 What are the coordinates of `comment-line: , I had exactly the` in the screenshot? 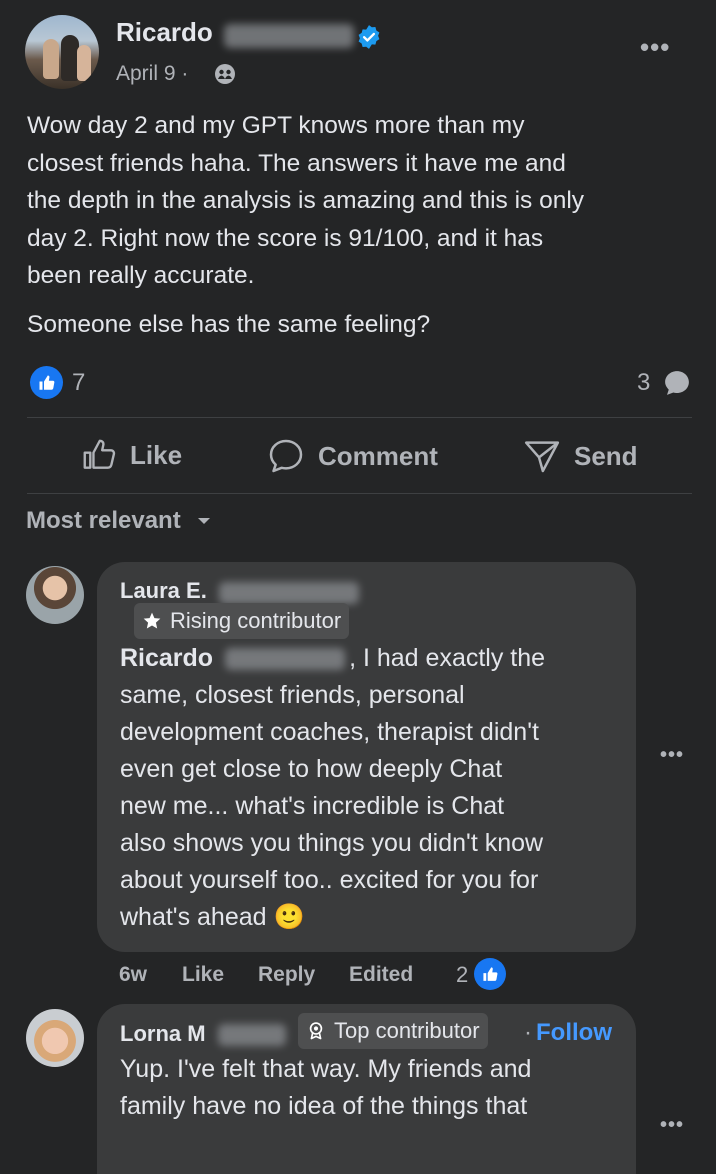 It's located at (447, 658).